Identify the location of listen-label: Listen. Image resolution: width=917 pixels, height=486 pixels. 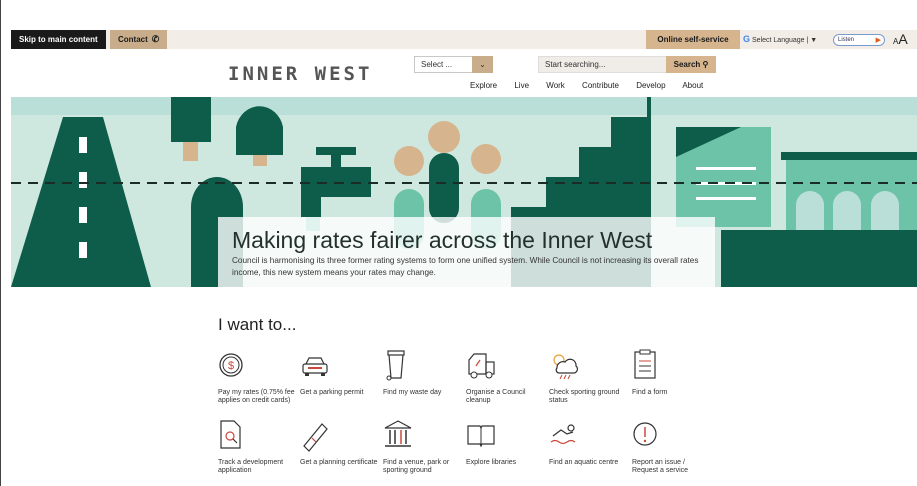
(846, 40).